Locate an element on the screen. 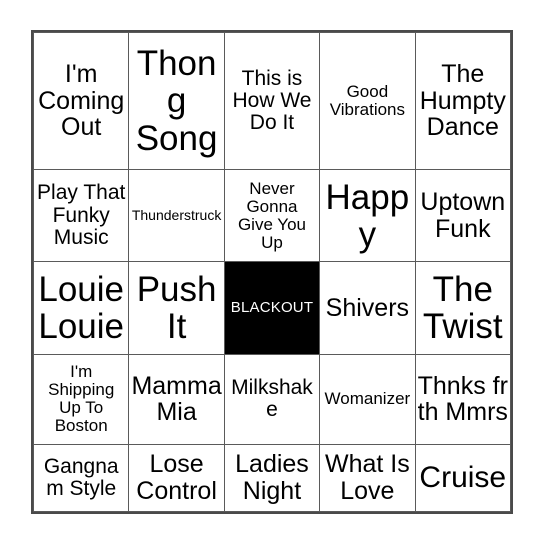 The height and width of the screenshot is (544, 544). bingo-free-space-cell: BLACKOUT is located at coordinates (272, 308).